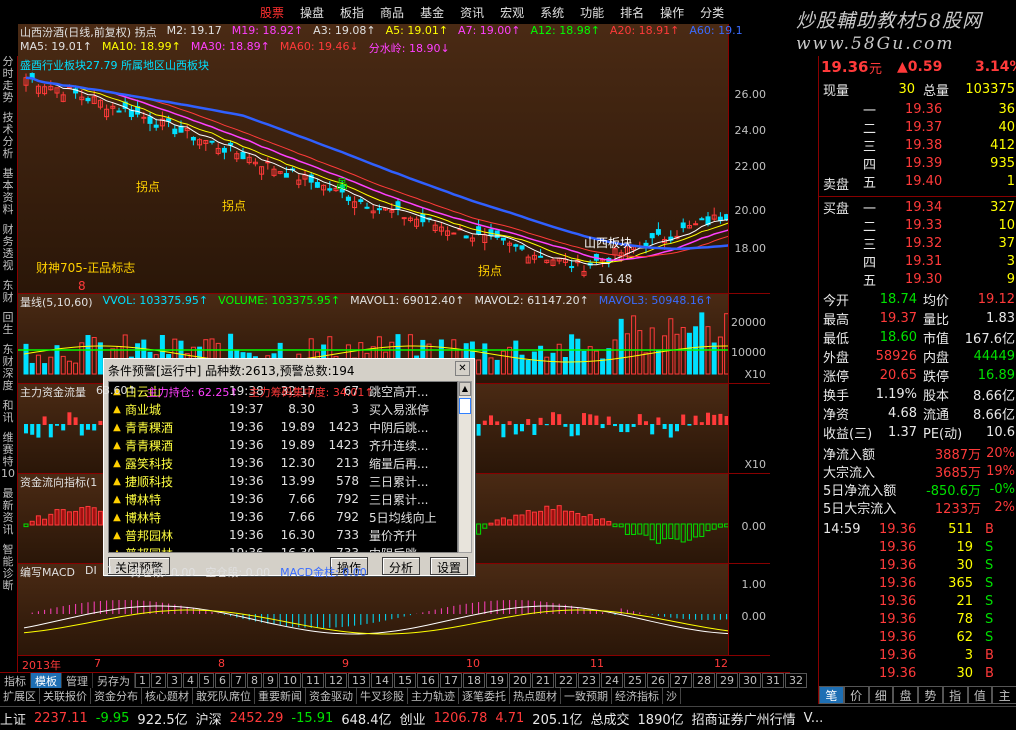 This screenshot has width=1016, height=730. Describe the element at coordinates (520, 680) in the screenshot. I see `template-slot-20: 20` at that location.